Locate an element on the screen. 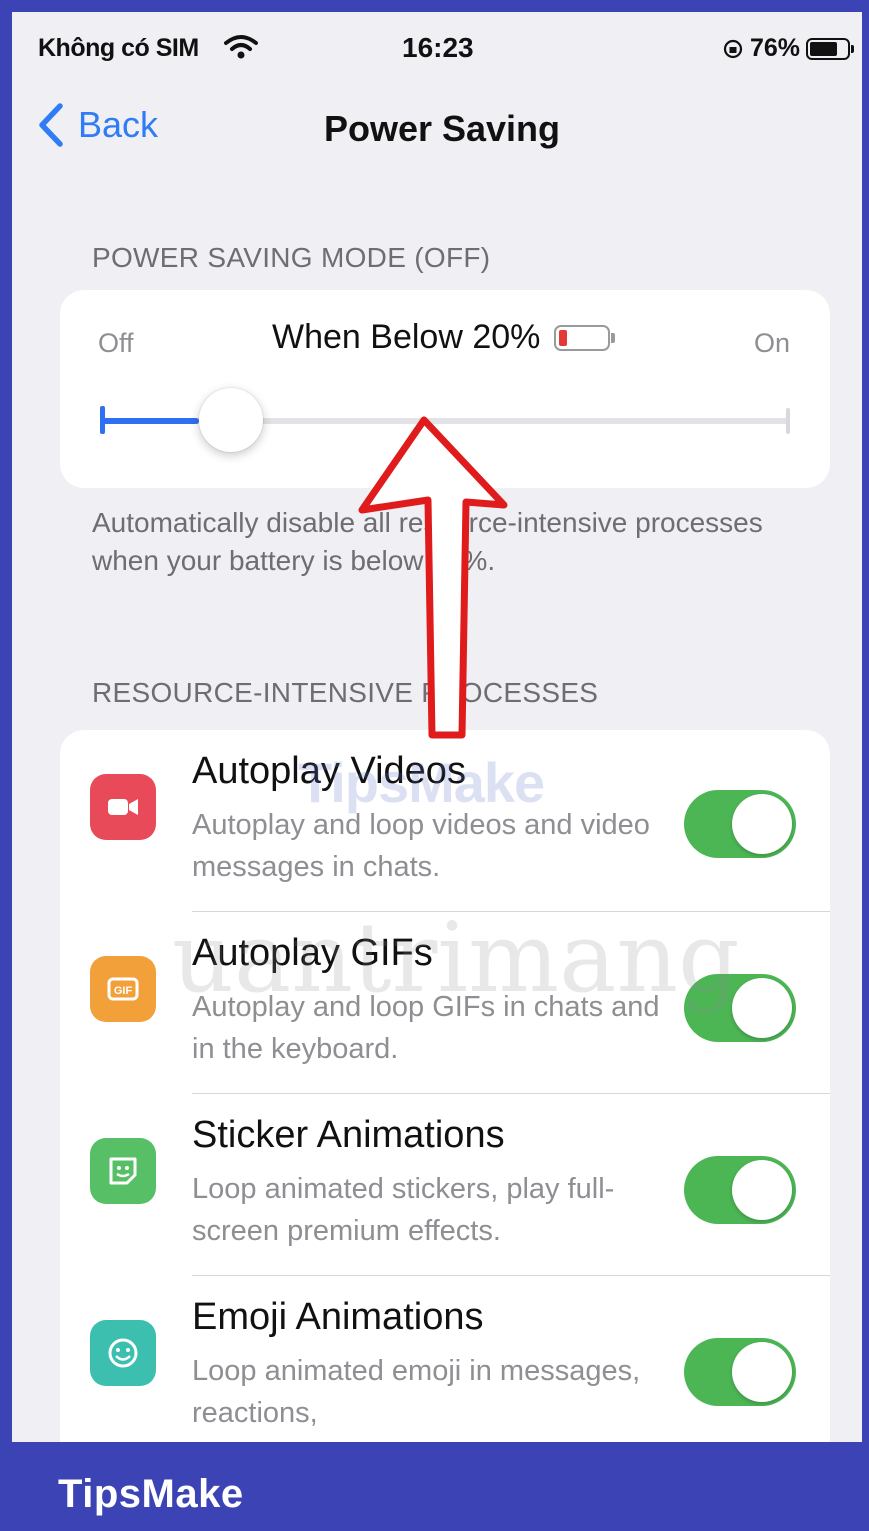 The image size is (869, 1531). status-right: 76% is located at coordinates (788, 48).